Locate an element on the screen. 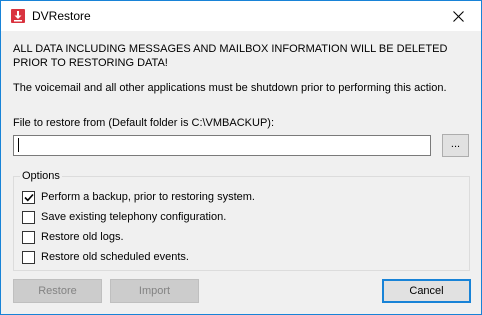 Image resolution: width=482 pixels, height=315 pixels. option-restore-events: Restore old scheduled events. is located at coordinates (105, 257).